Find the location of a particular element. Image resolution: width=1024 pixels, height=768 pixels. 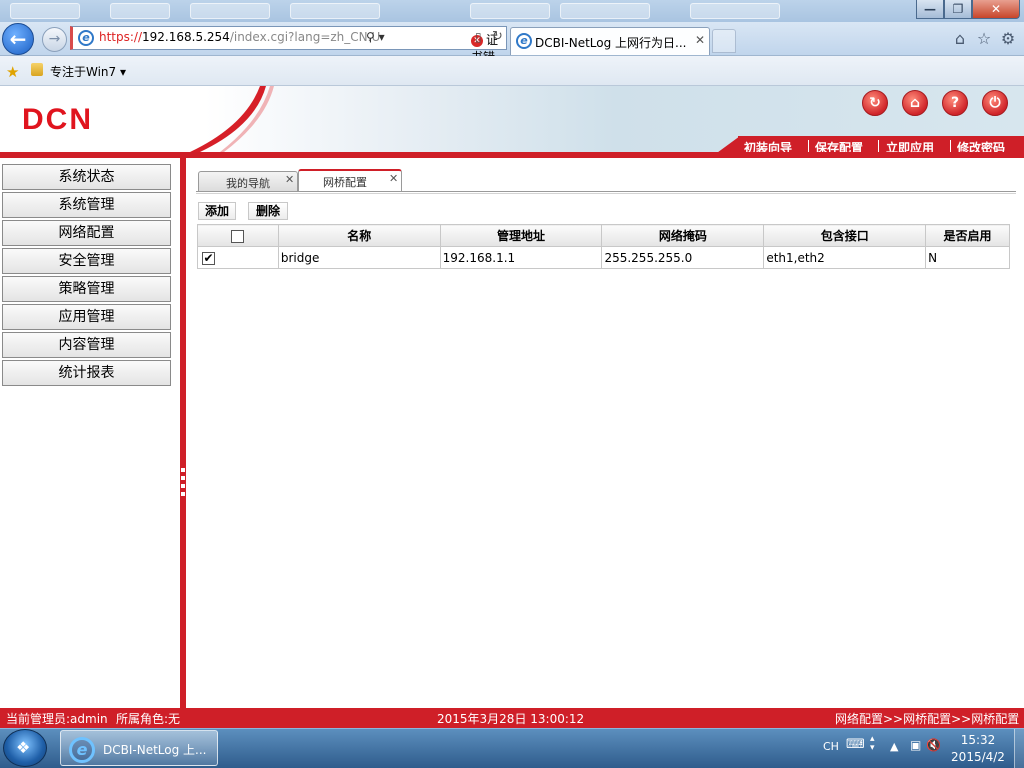

url-host: 192.168.5.254 is located at coordinates (186, 37).